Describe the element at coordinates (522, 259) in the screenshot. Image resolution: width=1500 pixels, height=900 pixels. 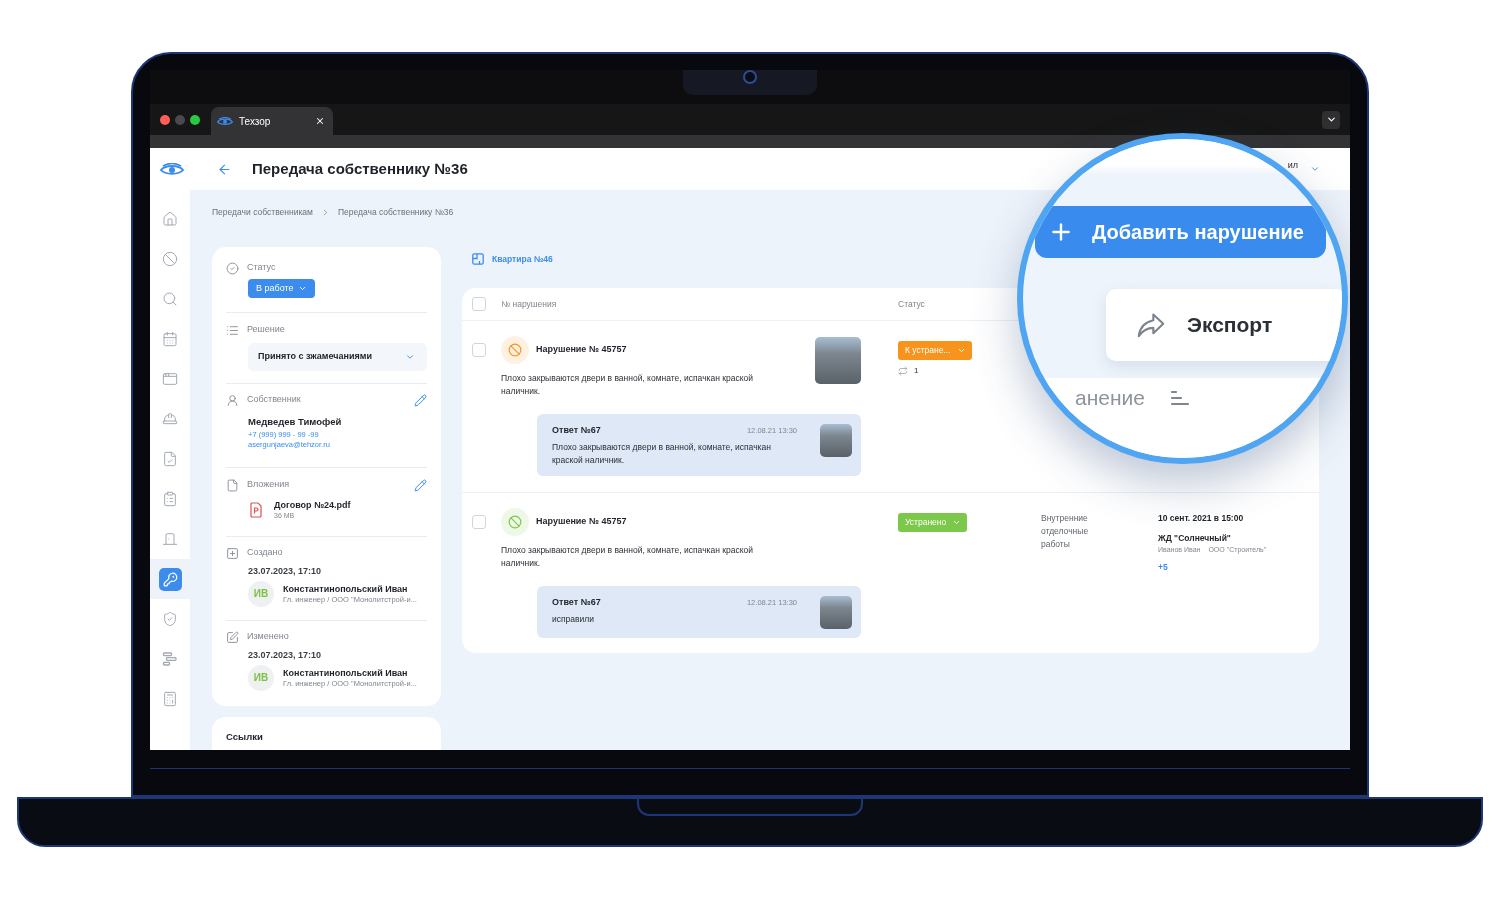
I see `apartment-link: Квартира №46` at that location.